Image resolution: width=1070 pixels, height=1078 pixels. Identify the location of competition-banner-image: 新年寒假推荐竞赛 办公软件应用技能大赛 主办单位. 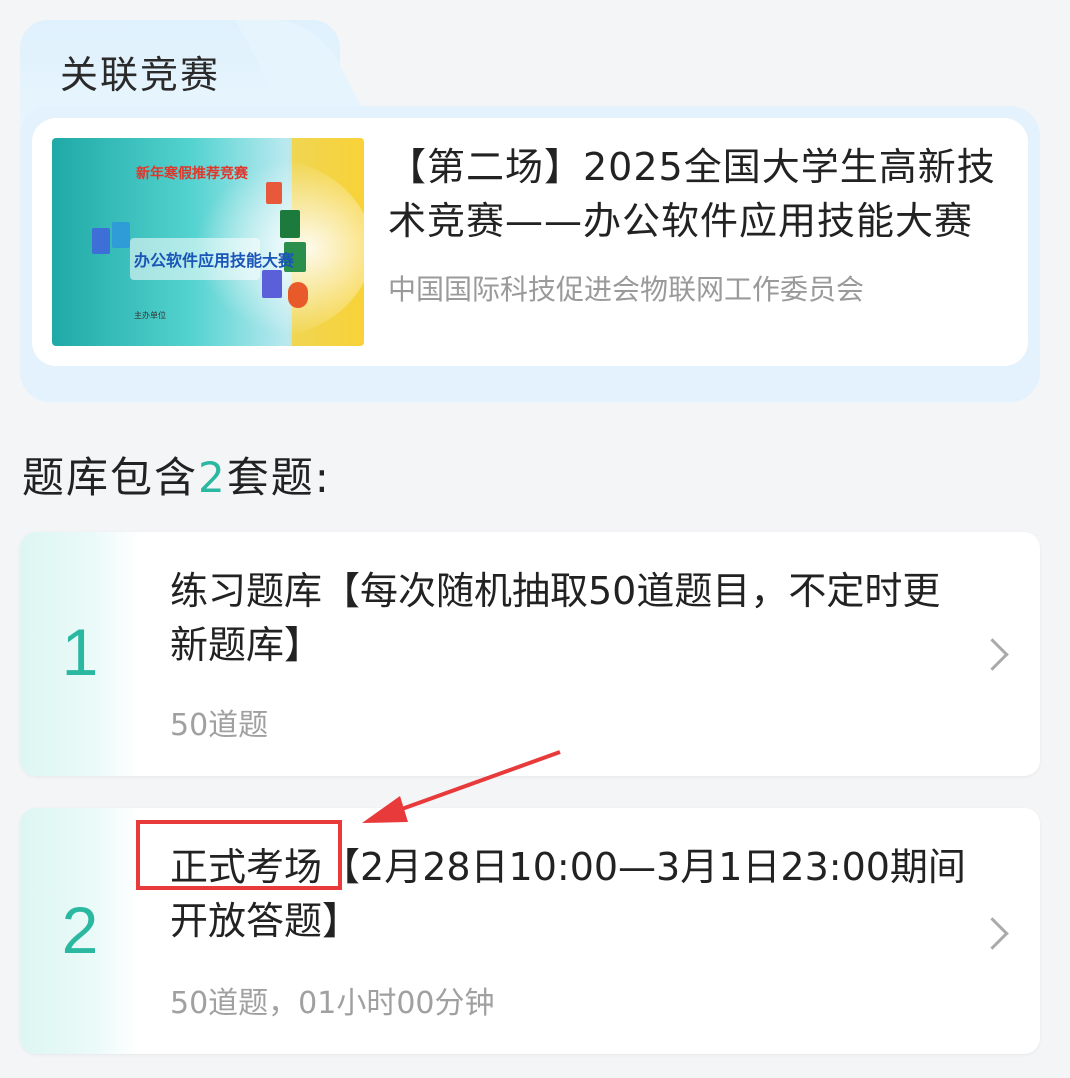
(208, 242).